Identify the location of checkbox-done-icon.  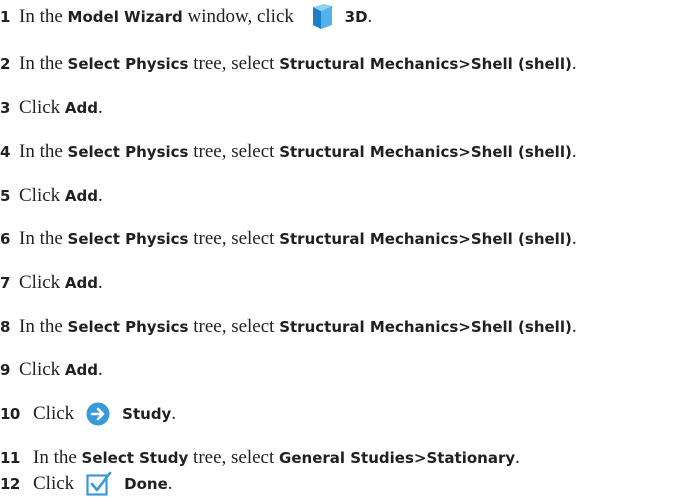
(99, 484).